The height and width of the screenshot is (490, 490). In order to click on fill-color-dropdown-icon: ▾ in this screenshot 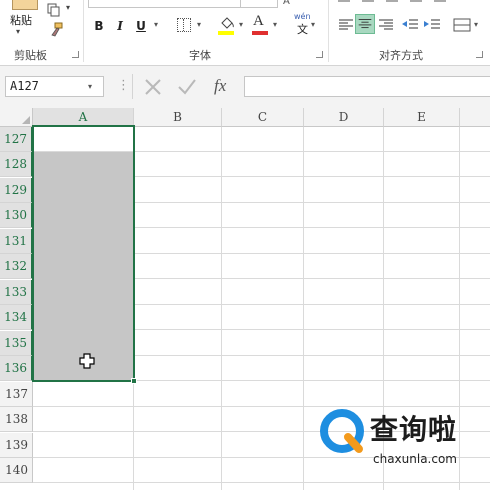, I will do `click(241, 24)`.